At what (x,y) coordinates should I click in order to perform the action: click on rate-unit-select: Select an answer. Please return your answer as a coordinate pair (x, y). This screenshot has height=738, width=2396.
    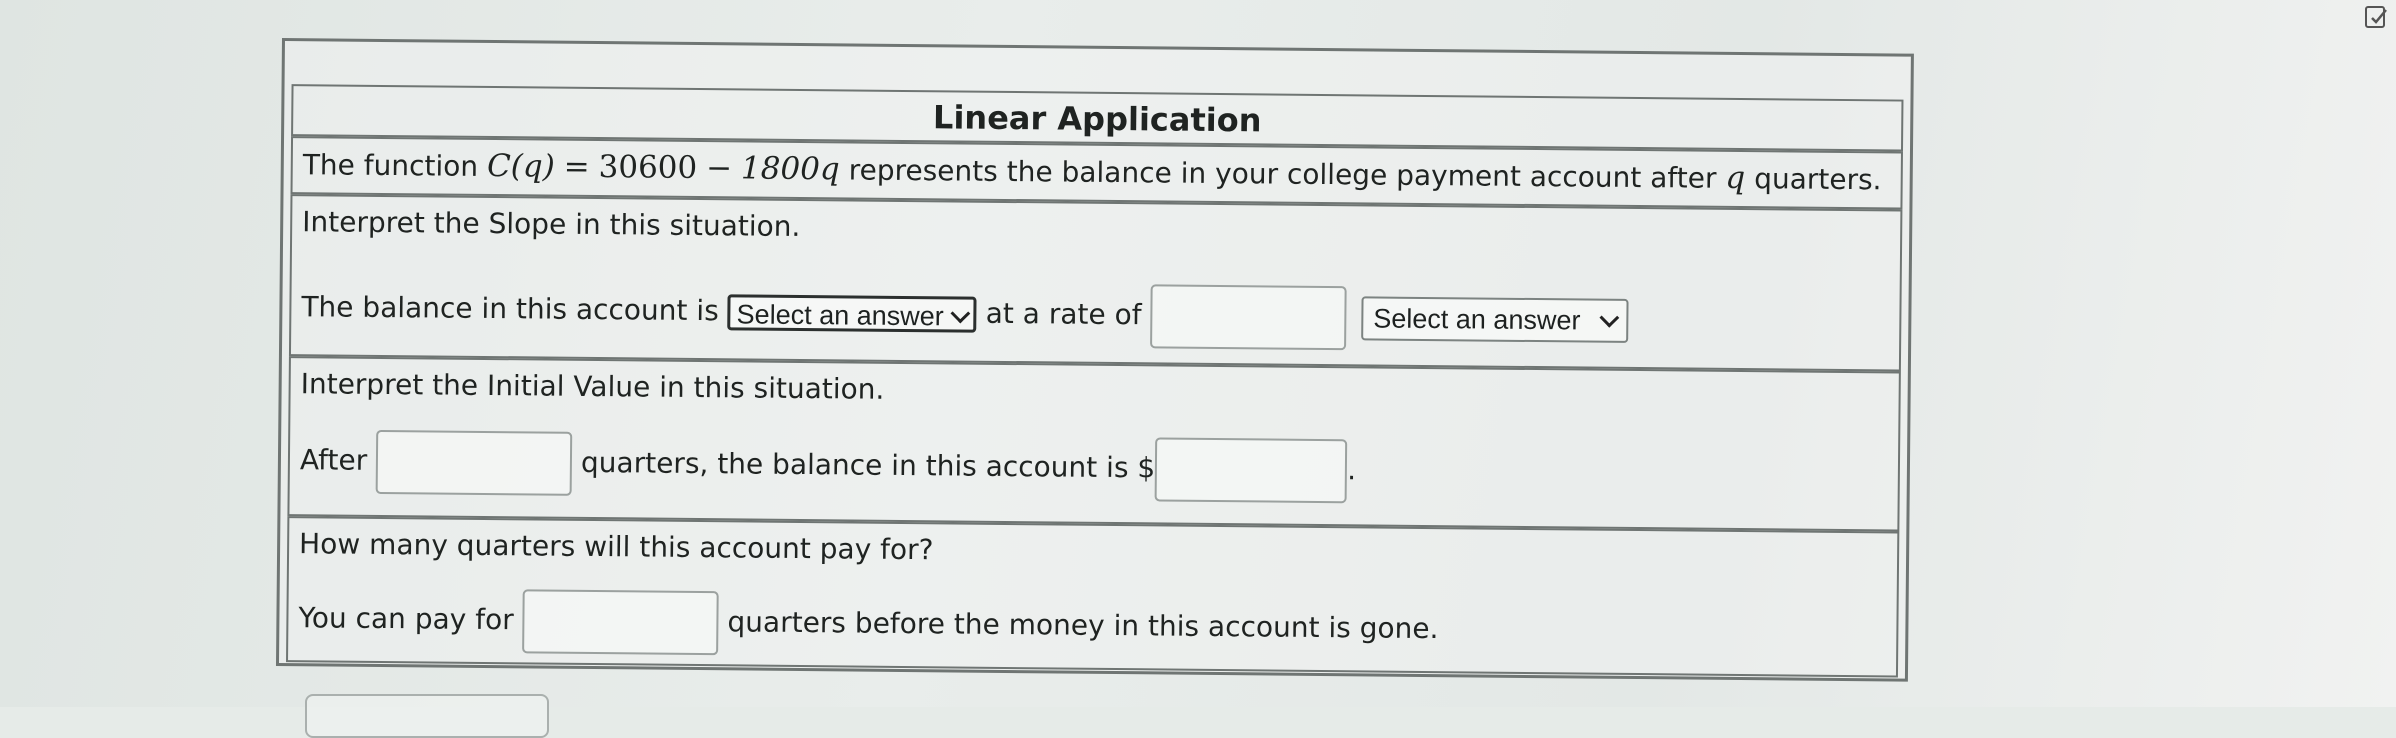
    Looking at the image, I should click on (1495, 319).